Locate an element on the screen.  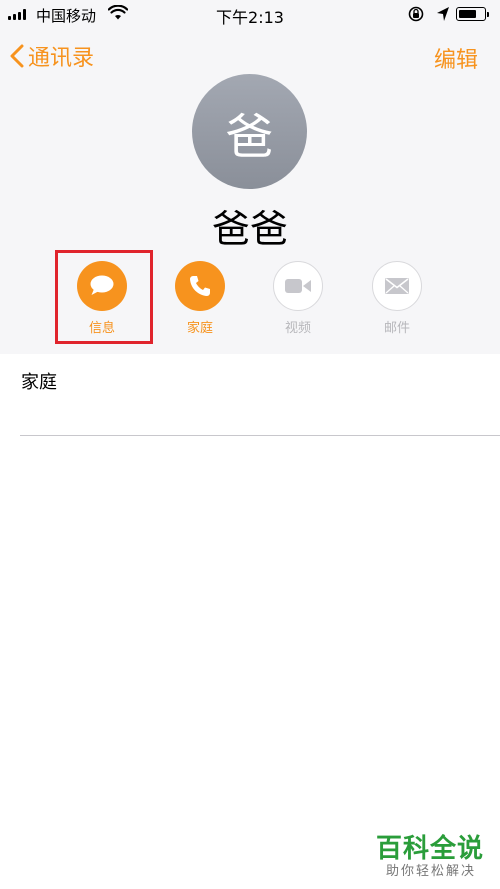
message-bubble-icon is located at coordinates (102, 285).